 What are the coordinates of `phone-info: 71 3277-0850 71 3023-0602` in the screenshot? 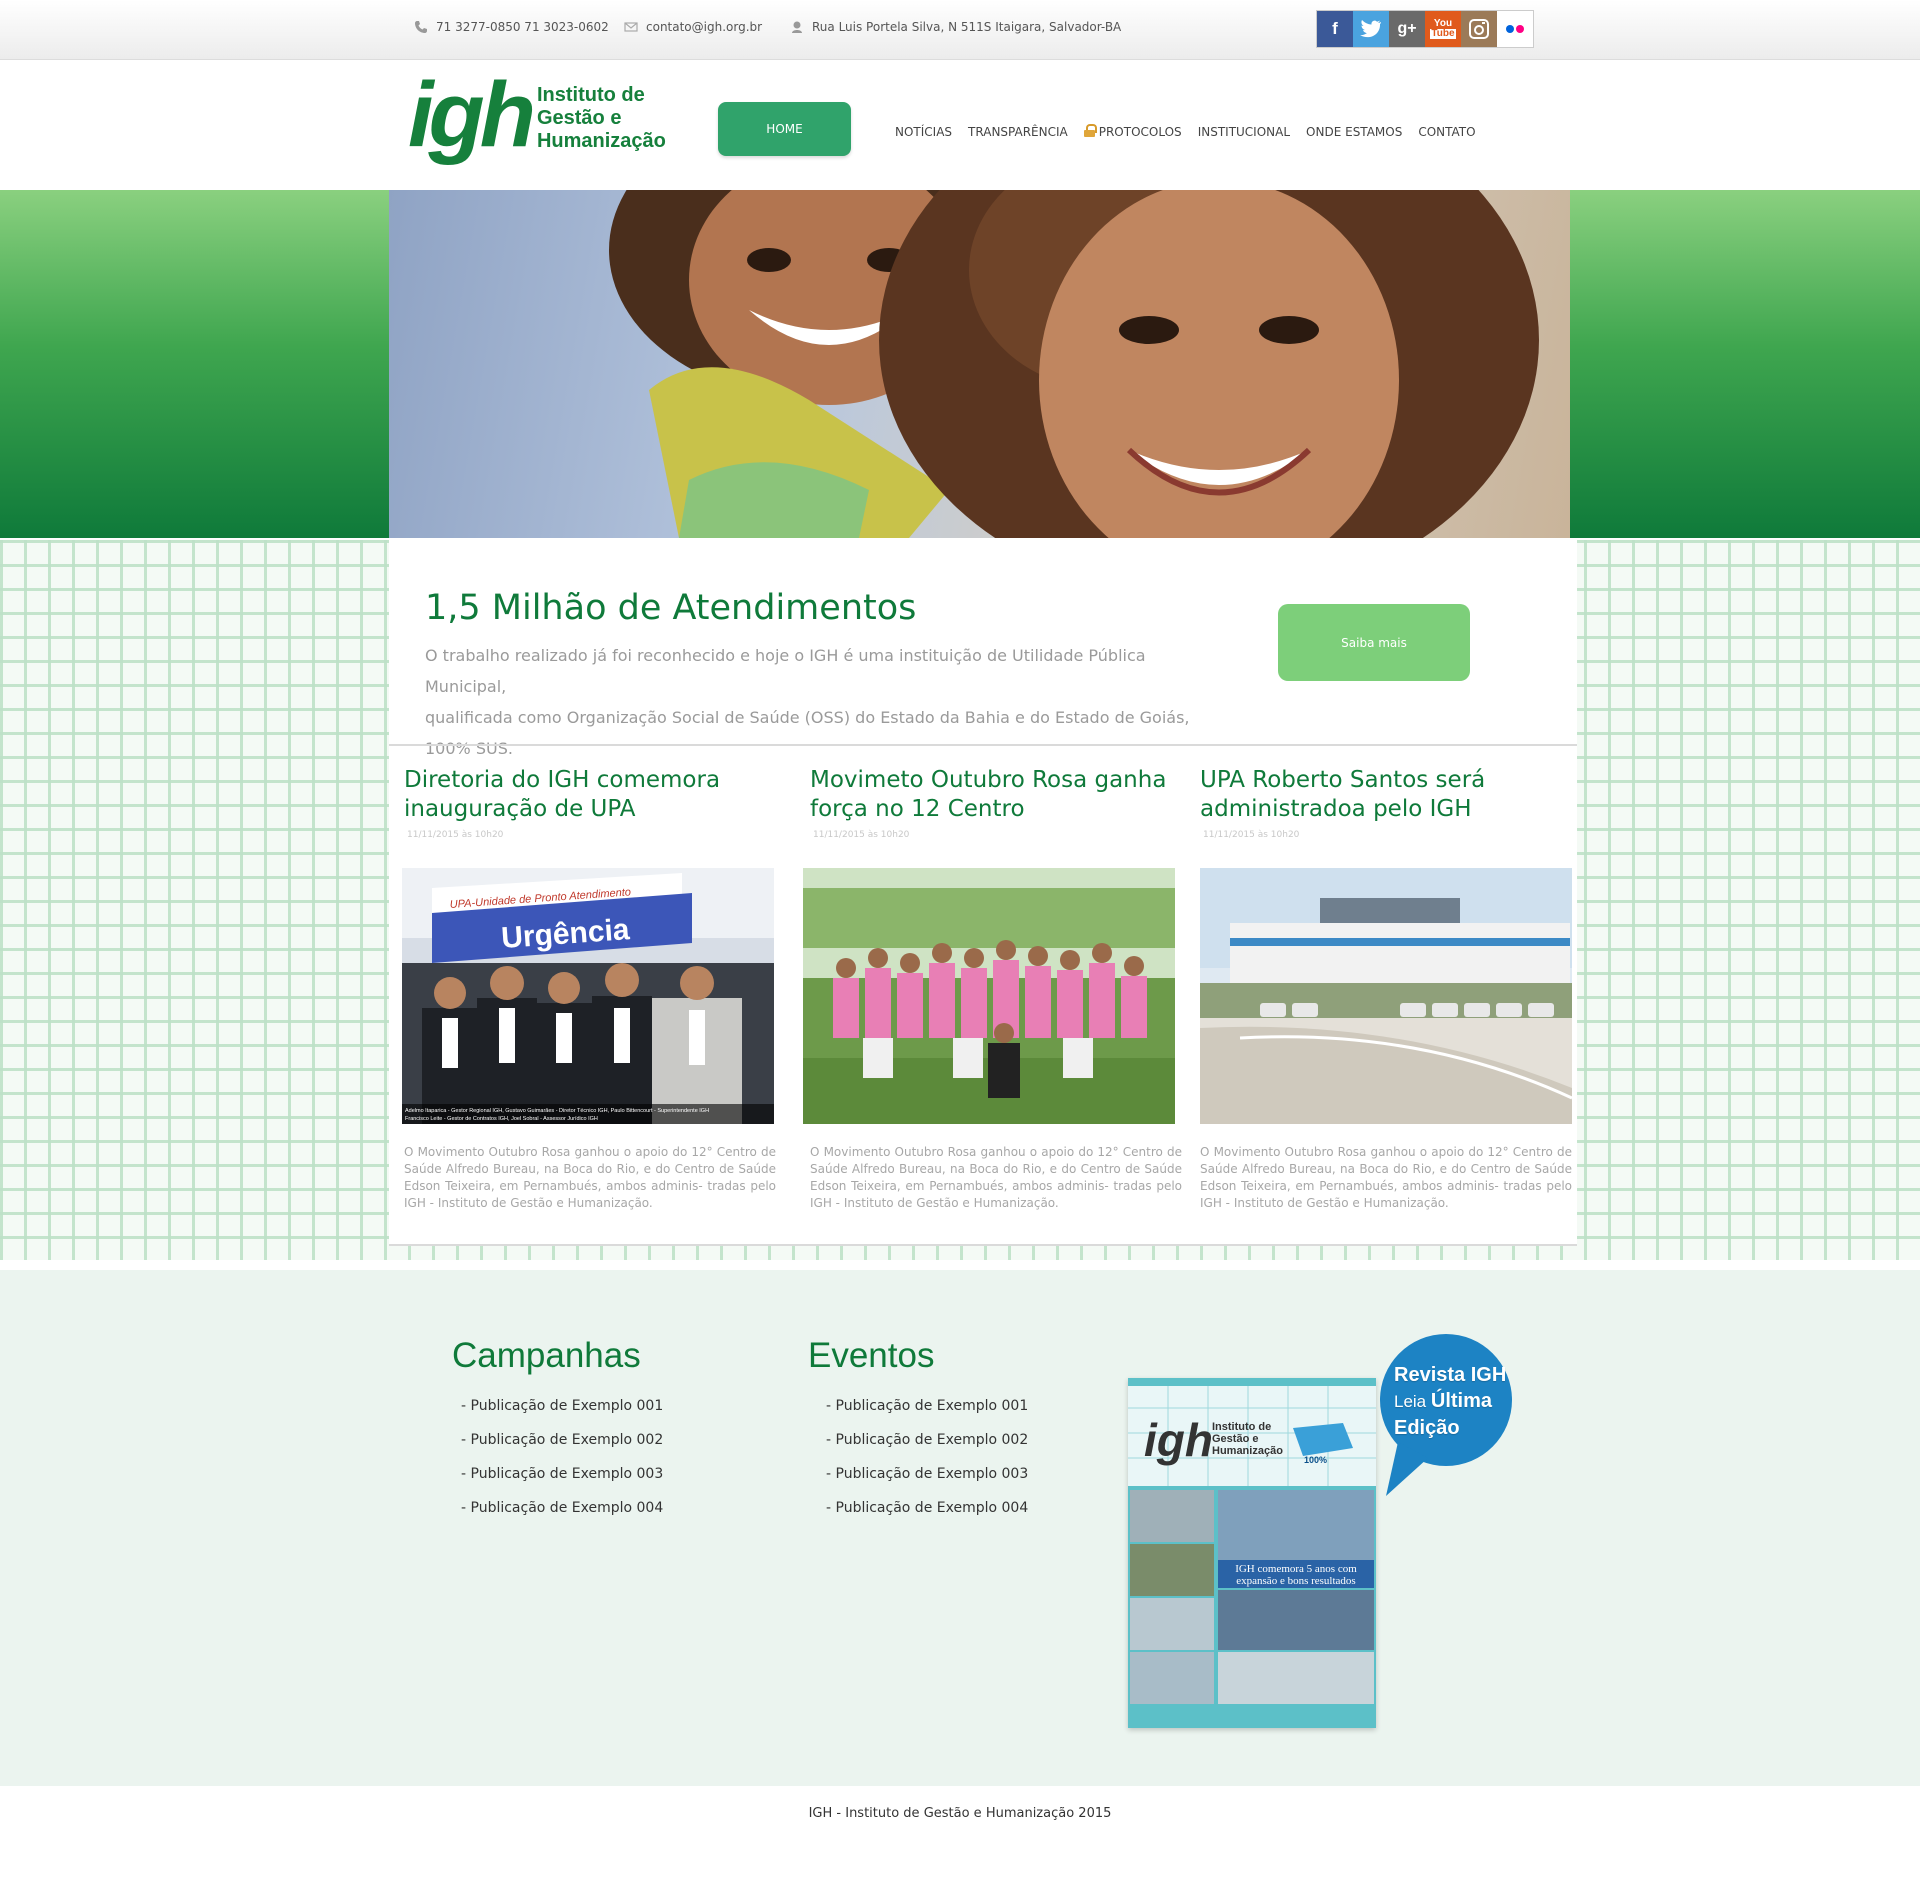 It's located at (511, 27).